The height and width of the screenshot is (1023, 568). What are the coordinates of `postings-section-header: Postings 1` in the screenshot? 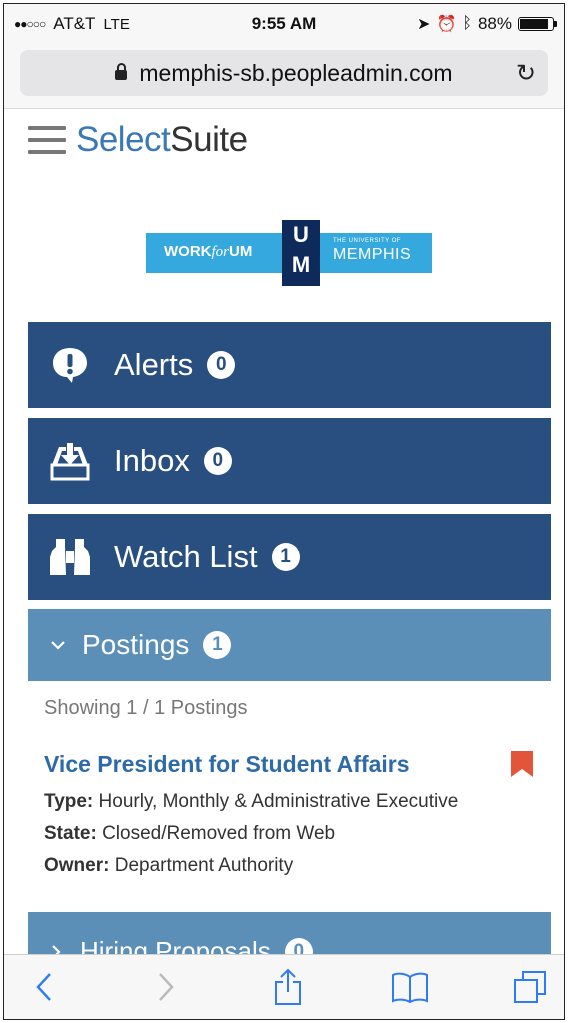 It's located at (289, 645).